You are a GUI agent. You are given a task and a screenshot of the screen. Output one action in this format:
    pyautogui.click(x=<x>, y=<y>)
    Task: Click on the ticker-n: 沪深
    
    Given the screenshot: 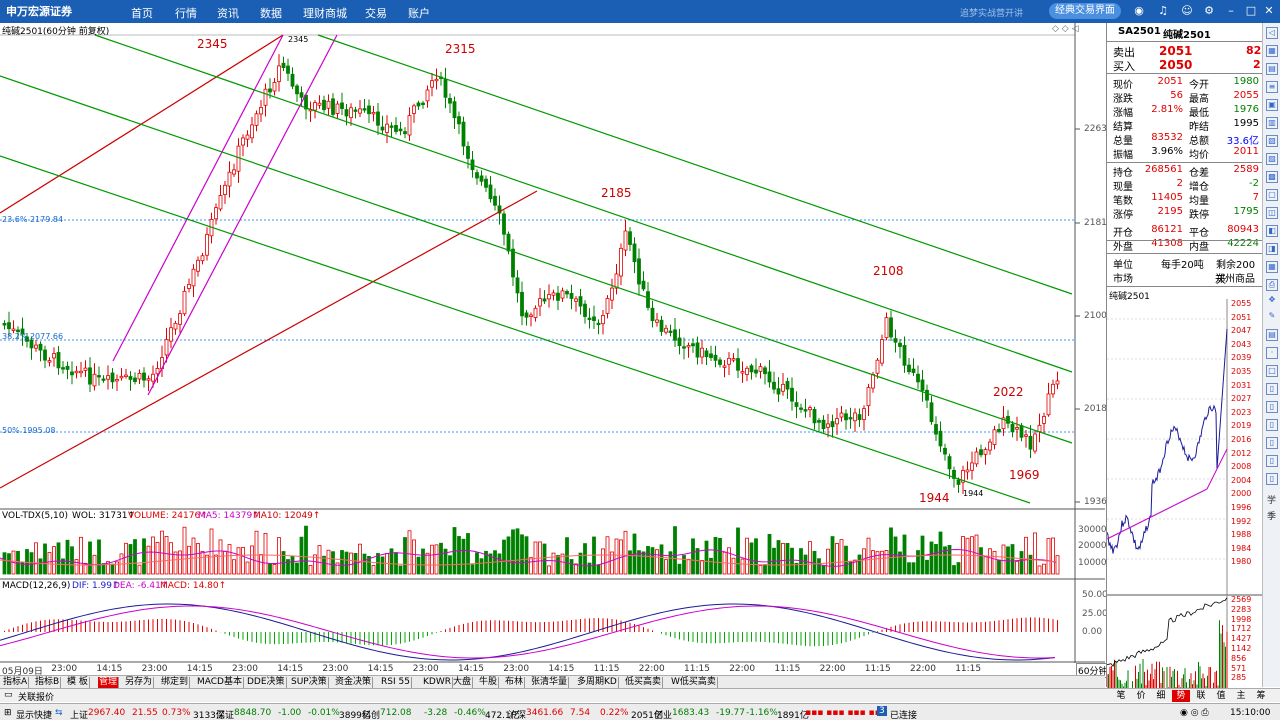 What is the action you would take?
    pyautogui.click(x=517, y=714)
    